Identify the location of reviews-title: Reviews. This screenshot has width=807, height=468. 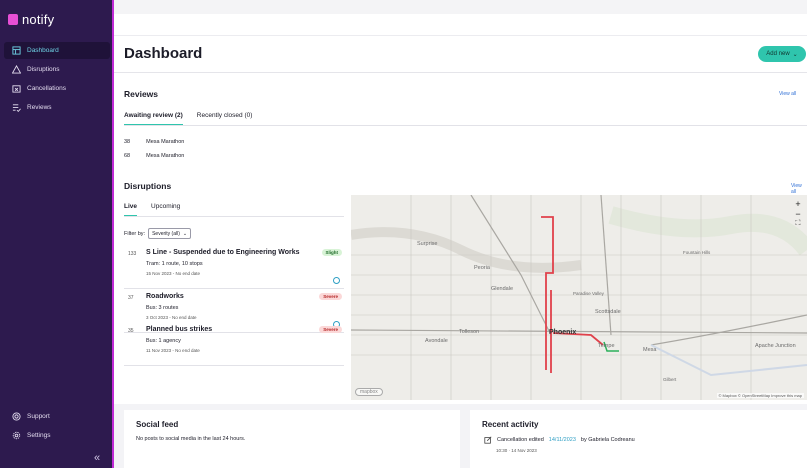
(141, 94).